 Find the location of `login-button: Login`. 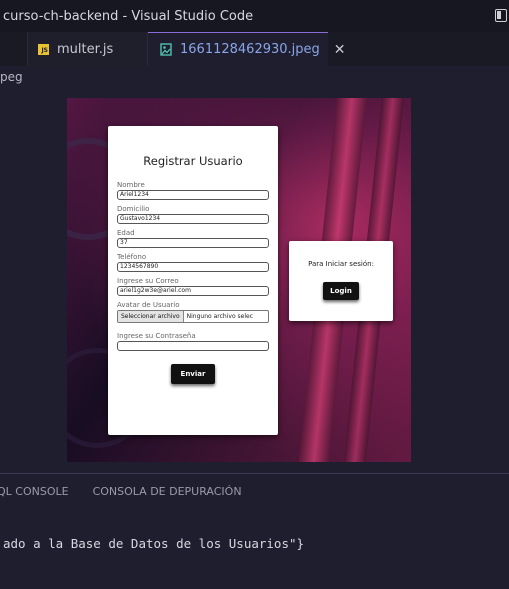

login-button: Login is located at coordinates (341, 291).